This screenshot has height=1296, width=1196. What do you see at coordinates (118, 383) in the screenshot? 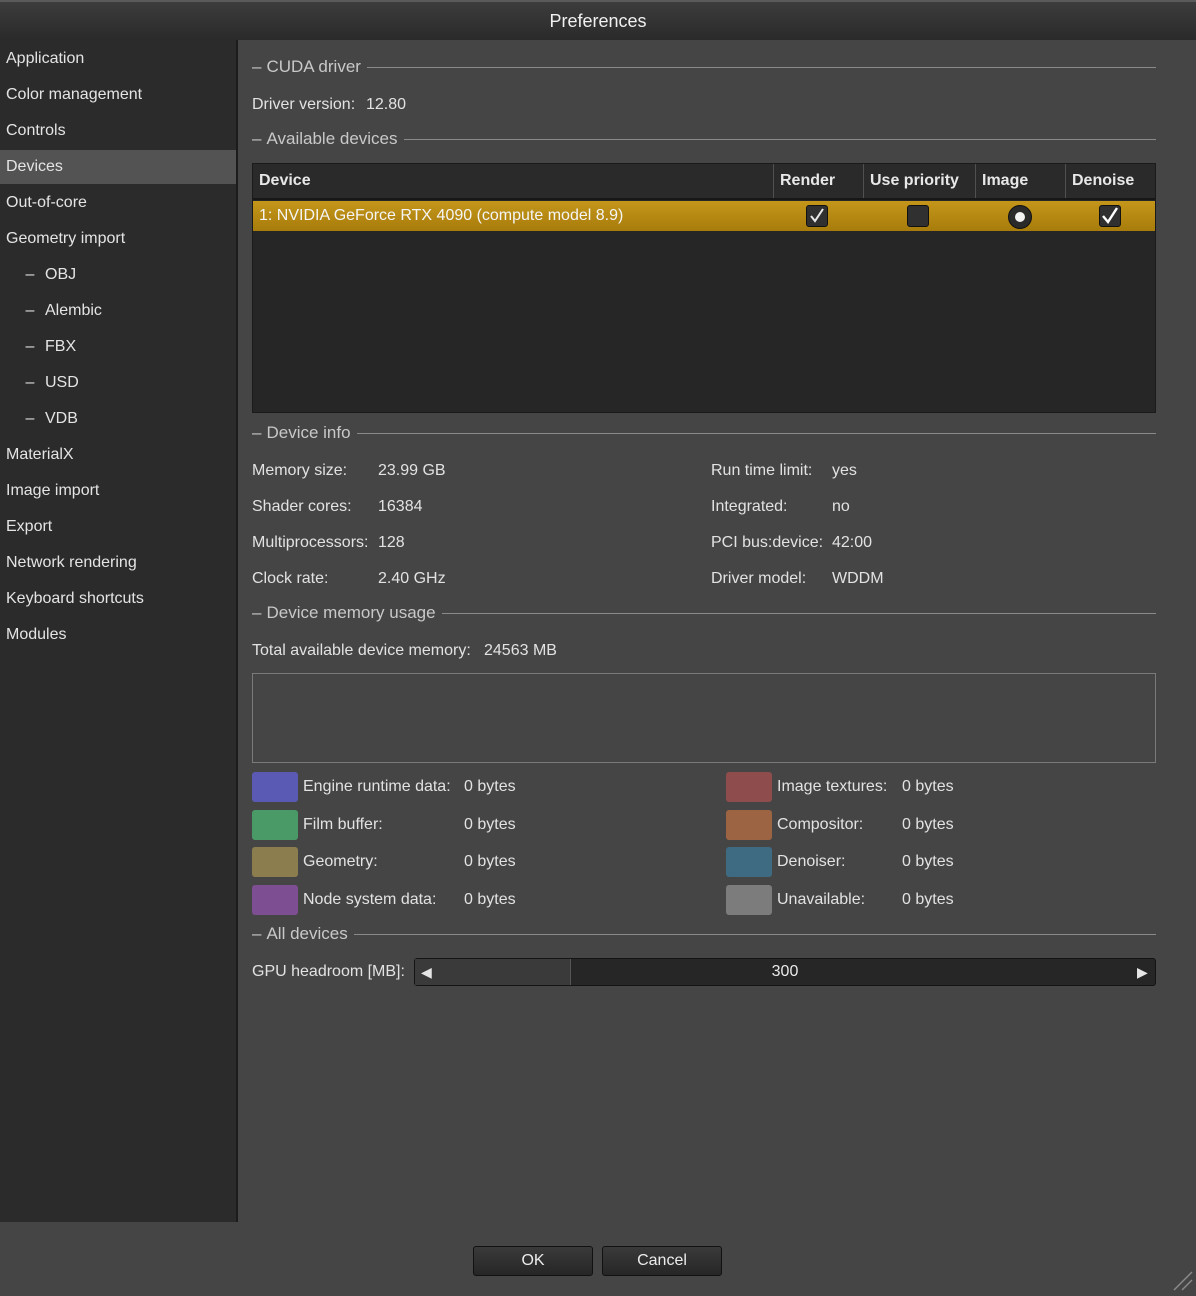
I see `sidebar-item-usd: – USD` at bounding box center [118, 383].